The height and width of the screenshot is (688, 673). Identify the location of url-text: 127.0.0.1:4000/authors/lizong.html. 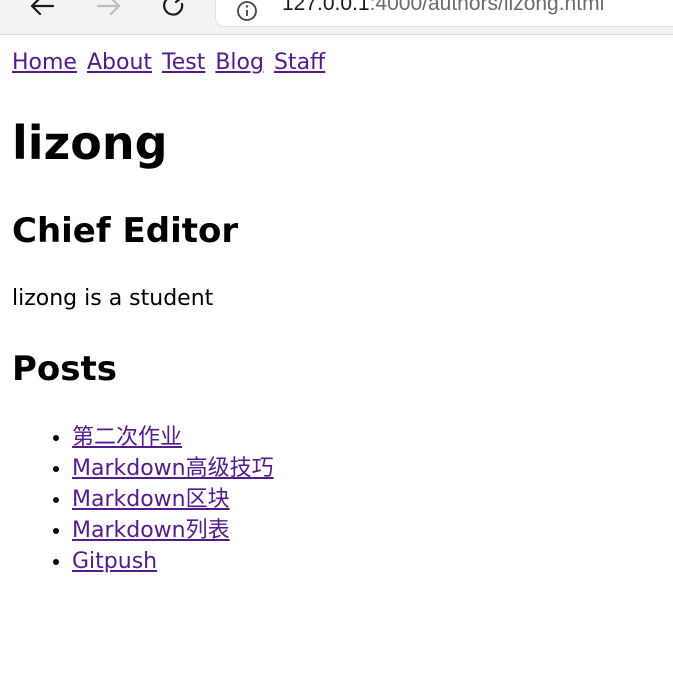
(443, 8).